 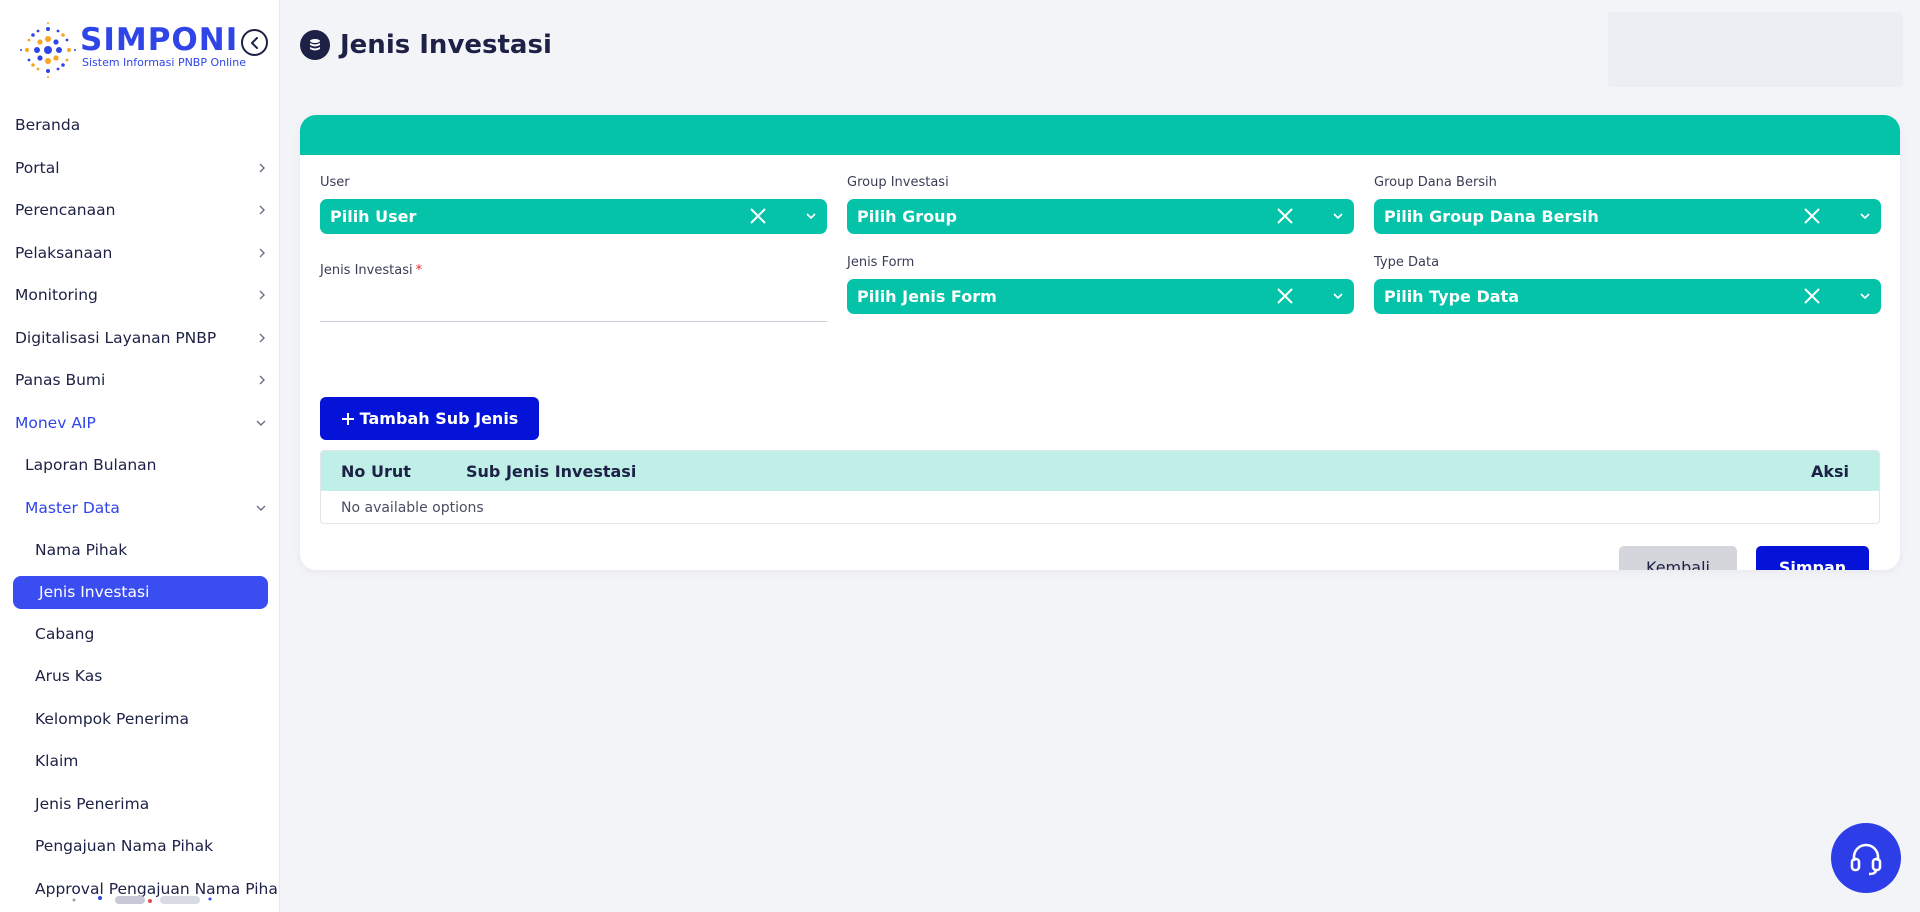 I want to click on sidebar-item-label: Monitoring, so click(x=56, y=295).